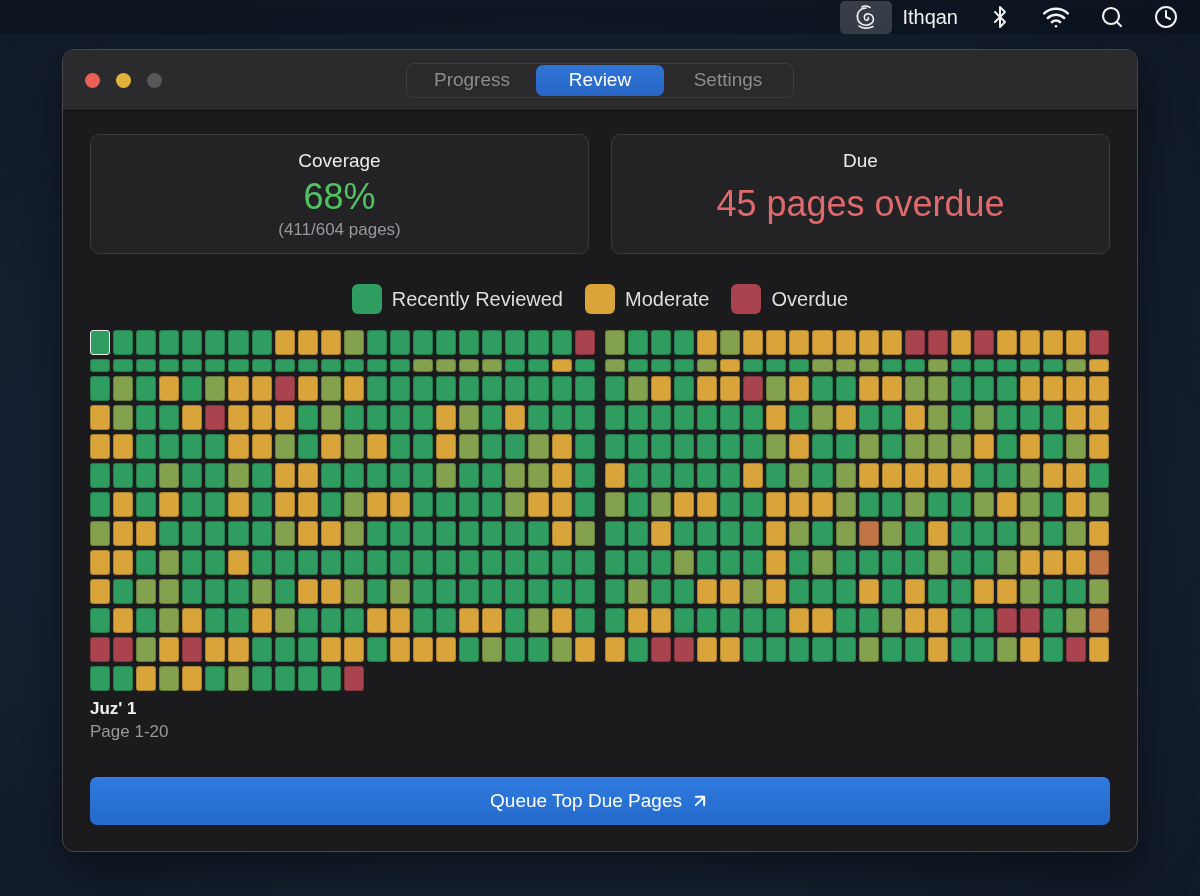 The image size is (1200, 896). I want to click on tab: Settings, so click(728, 80).